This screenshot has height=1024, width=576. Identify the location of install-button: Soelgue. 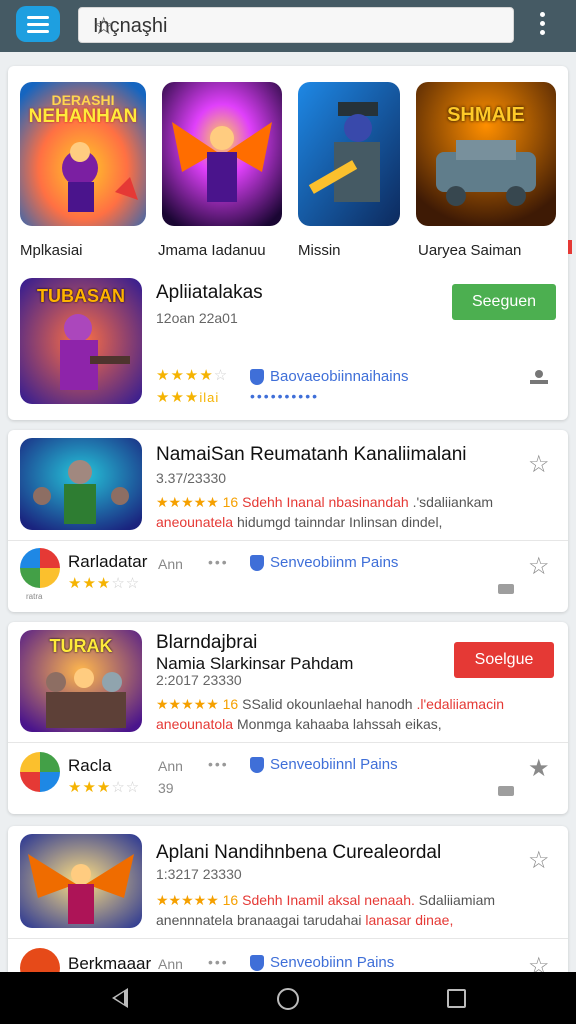
(504, 660).